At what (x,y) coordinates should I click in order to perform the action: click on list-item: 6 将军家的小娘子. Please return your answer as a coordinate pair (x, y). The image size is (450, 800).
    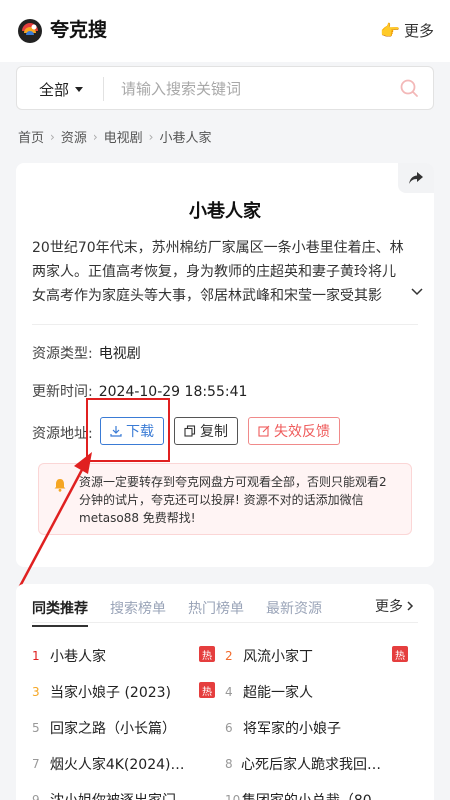
    Looking at the image, I should click on (321, 728).